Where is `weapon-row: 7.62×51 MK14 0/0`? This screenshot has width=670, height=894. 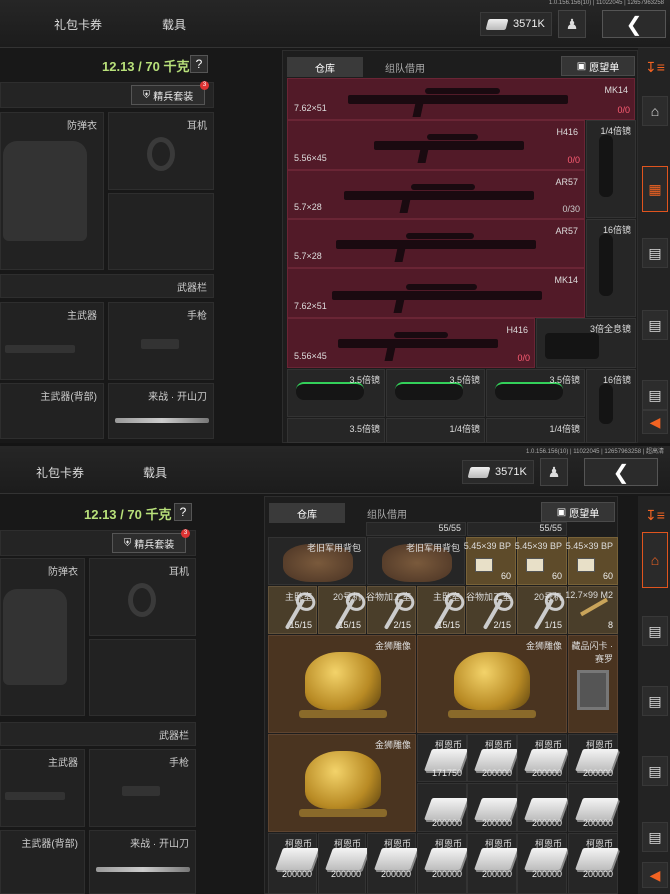 weapon-row: 7.62×51 MK14 0/0 is located at coordinates (461, 99).